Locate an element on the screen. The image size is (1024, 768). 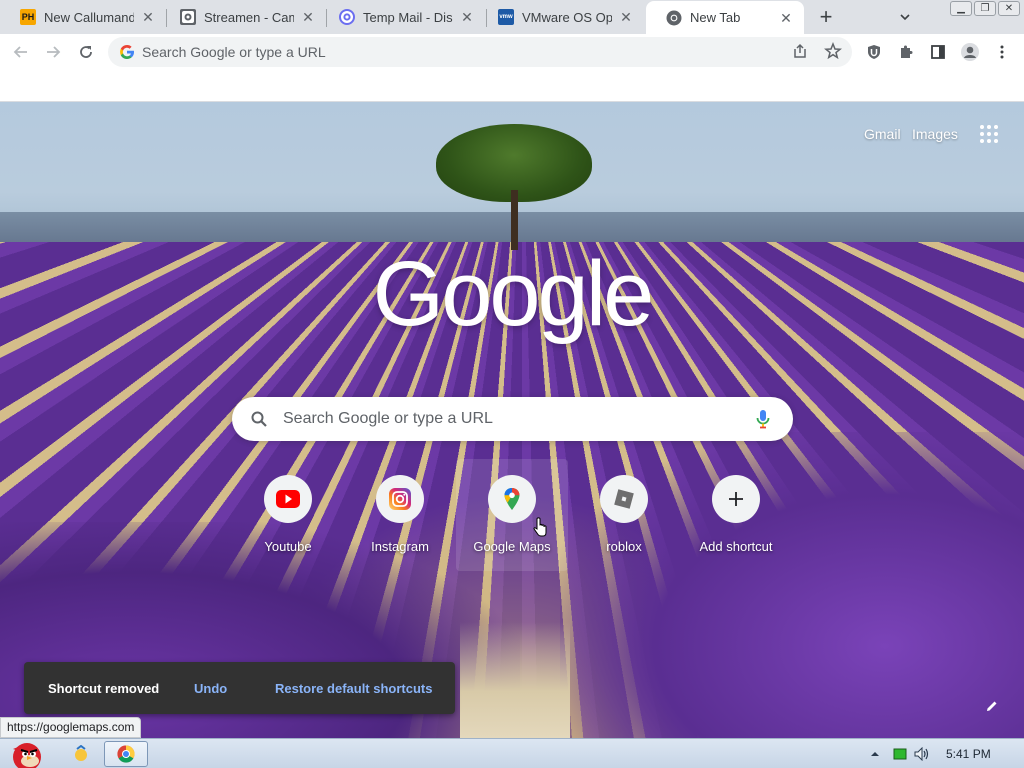
camera-icon is located at coordinates (188, 17).